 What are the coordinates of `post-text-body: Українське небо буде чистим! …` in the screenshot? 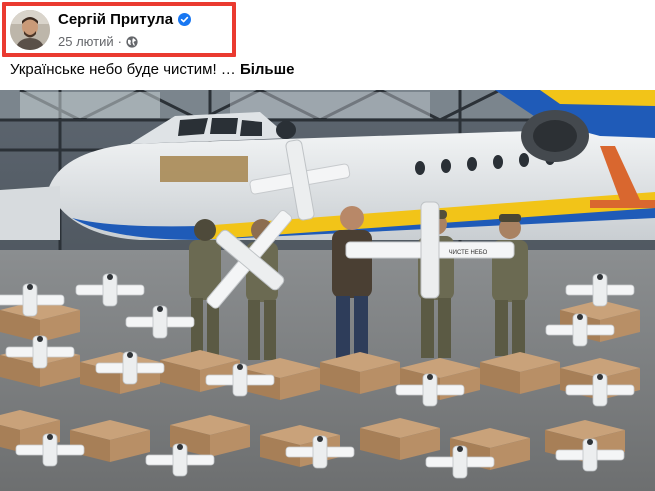 It's located at (125, 69).